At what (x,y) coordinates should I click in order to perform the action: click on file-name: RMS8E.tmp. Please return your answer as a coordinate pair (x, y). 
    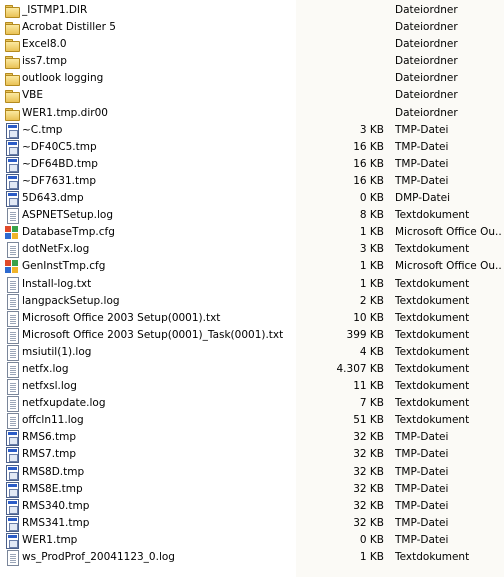
    Looking at the image, I should click on (158, 489).